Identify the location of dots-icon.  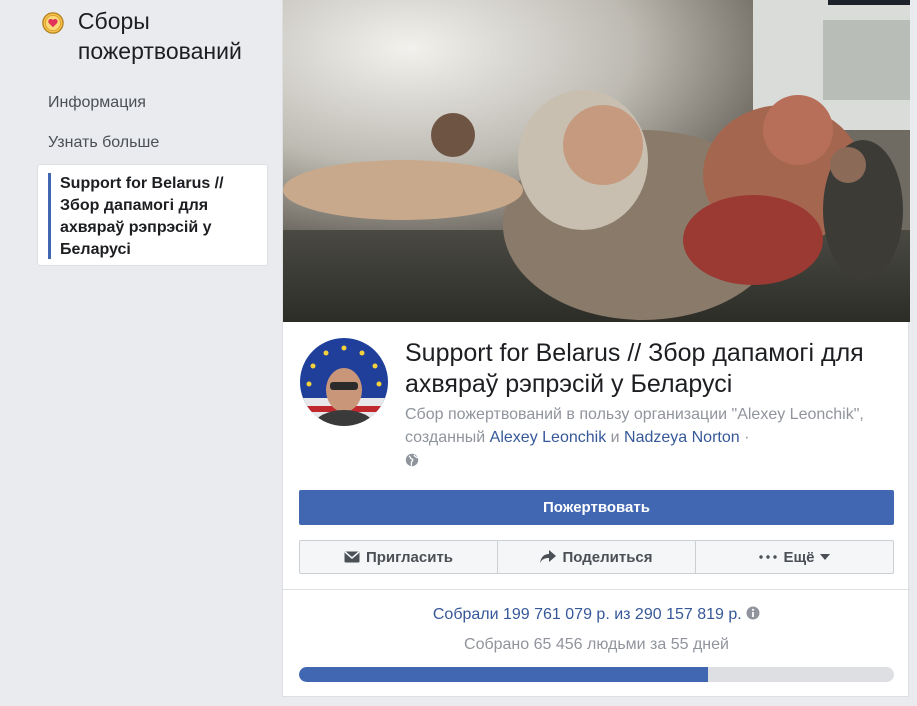
(768, 557).